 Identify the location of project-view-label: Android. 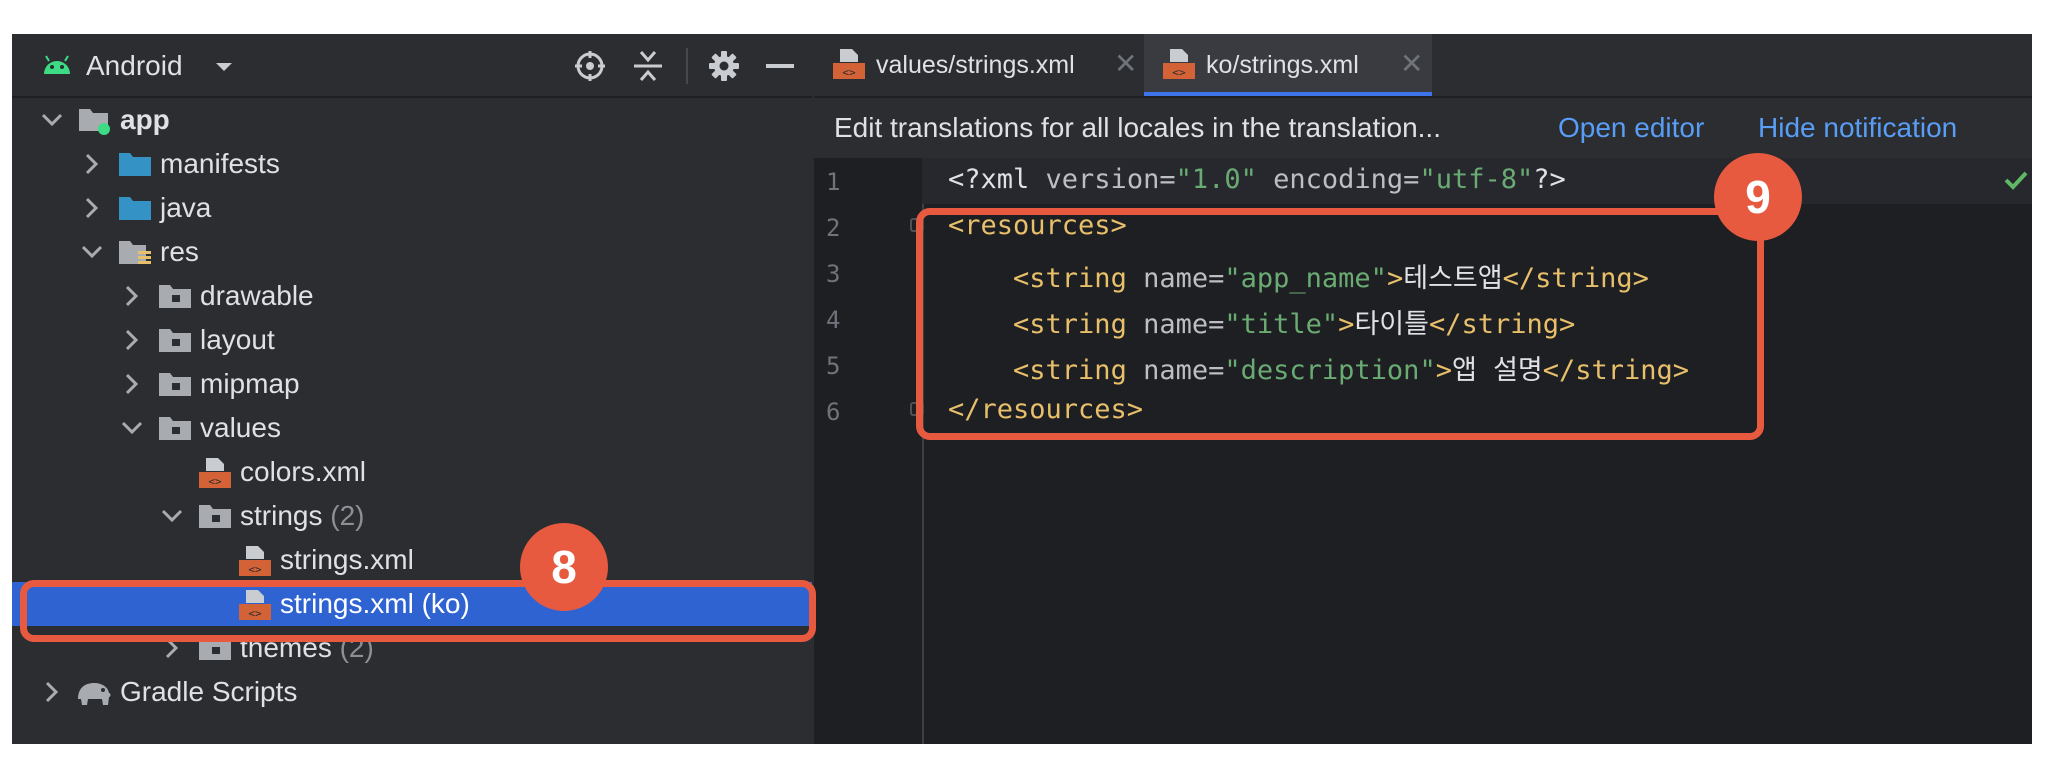
(134, 66).